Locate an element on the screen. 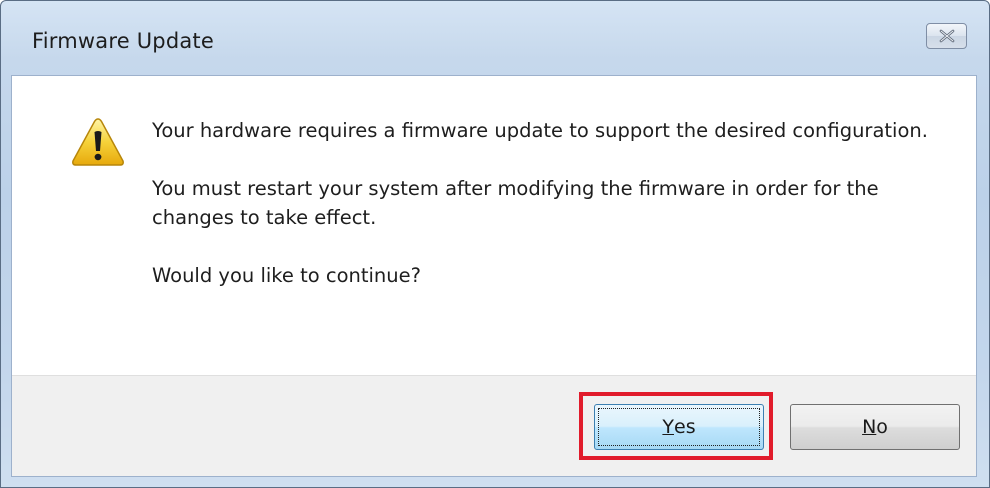  message-line-3: Would you like to continue? is located at coordinates (286, 275).